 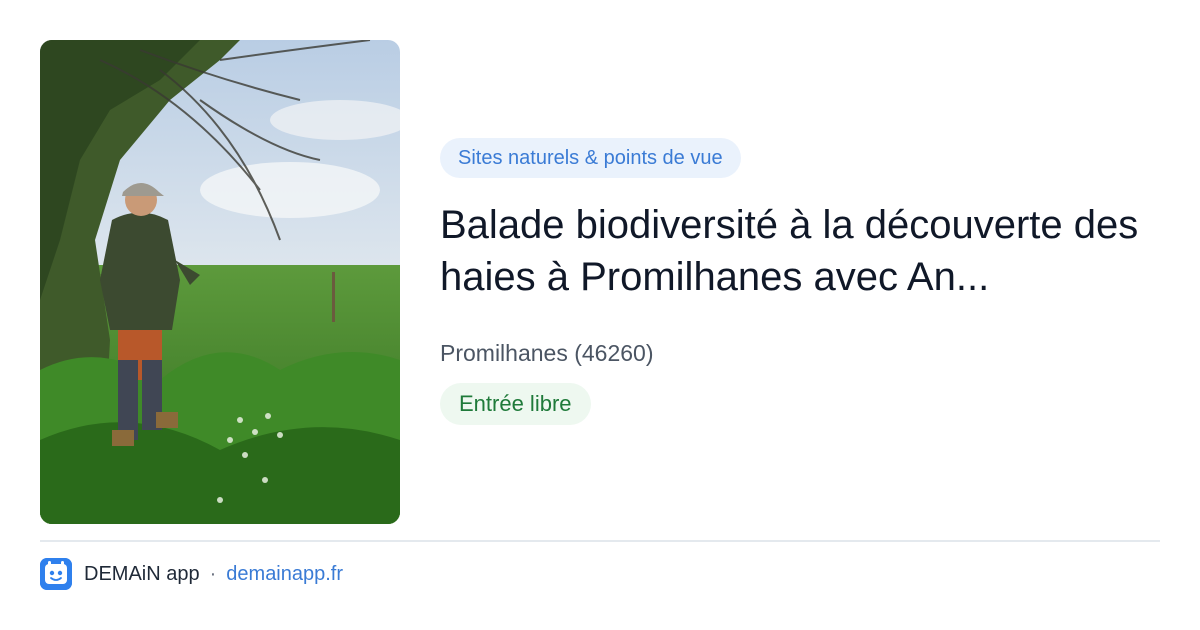 What do you see at coordinates (56, 574) in the screenshot?
I see `demain-app-logo-icon` at bounding box center [56, 574].